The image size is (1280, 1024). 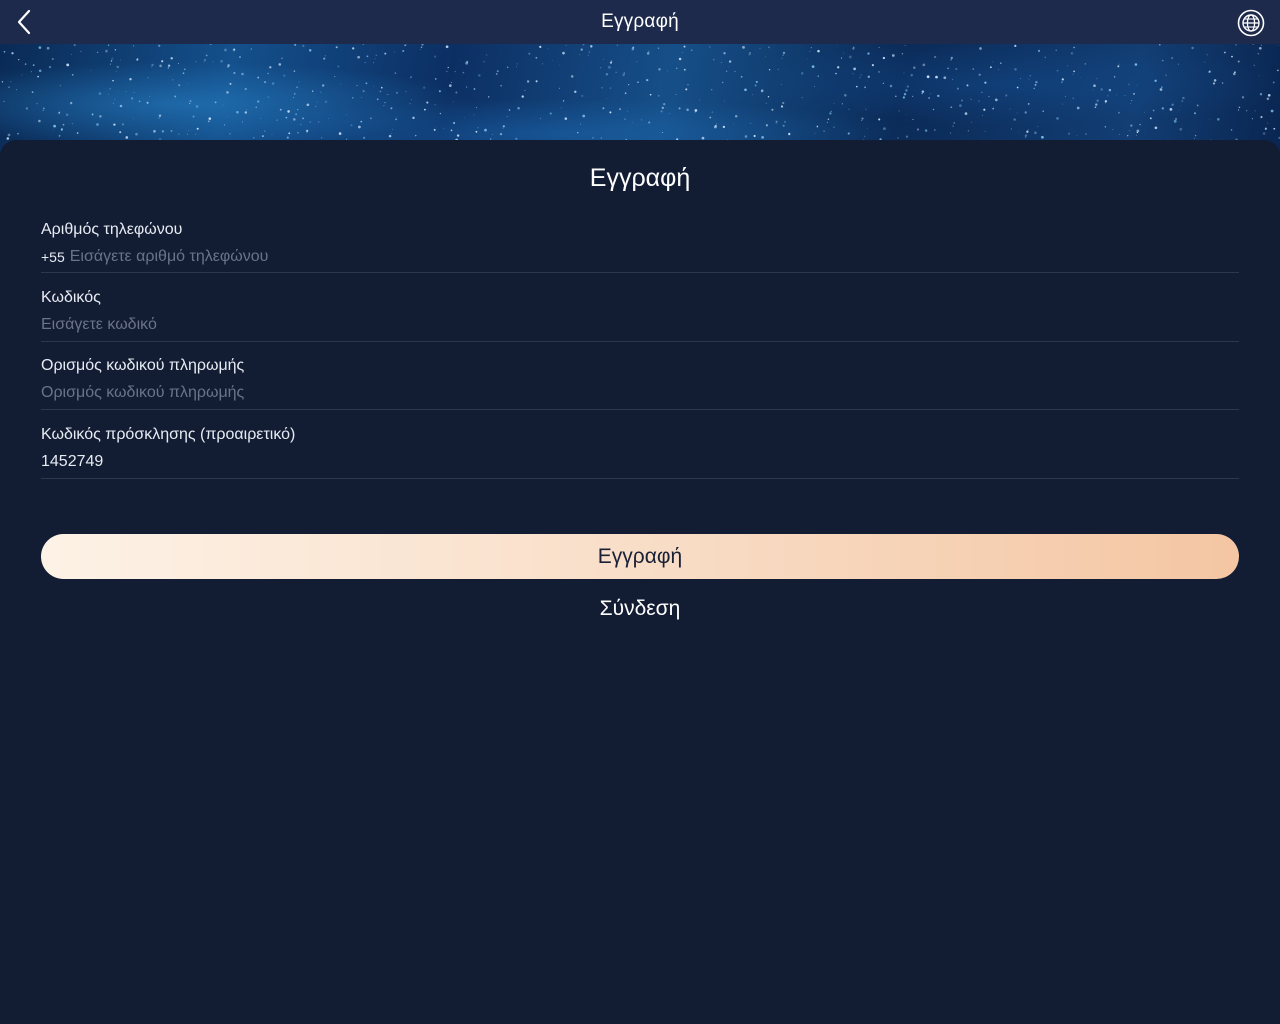 What do you see at coordinates (640, 556) in the screenshot?
I see `register-button: Εγγραφή` at bounding box center [640, 556].